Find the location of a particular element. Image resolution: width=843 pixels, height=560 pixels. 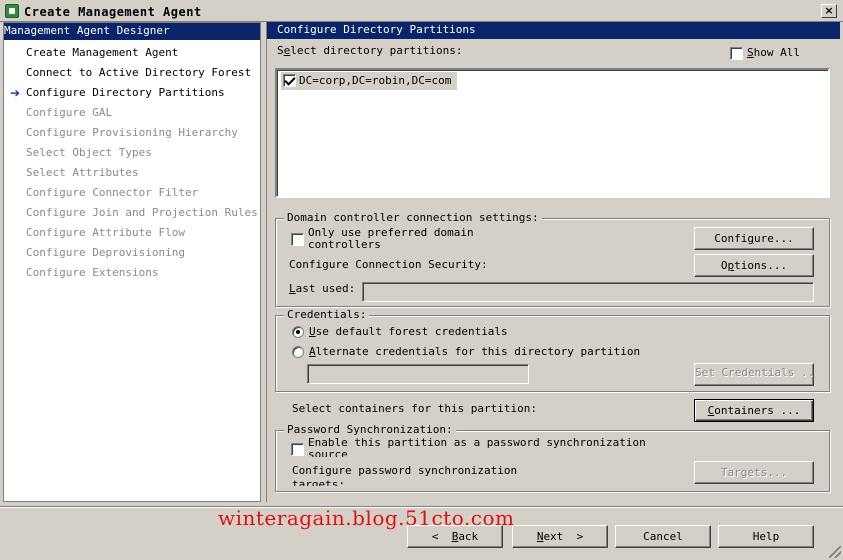

dc-settings-title: Domain controller connection settings: is located at coordinates (413, 217).